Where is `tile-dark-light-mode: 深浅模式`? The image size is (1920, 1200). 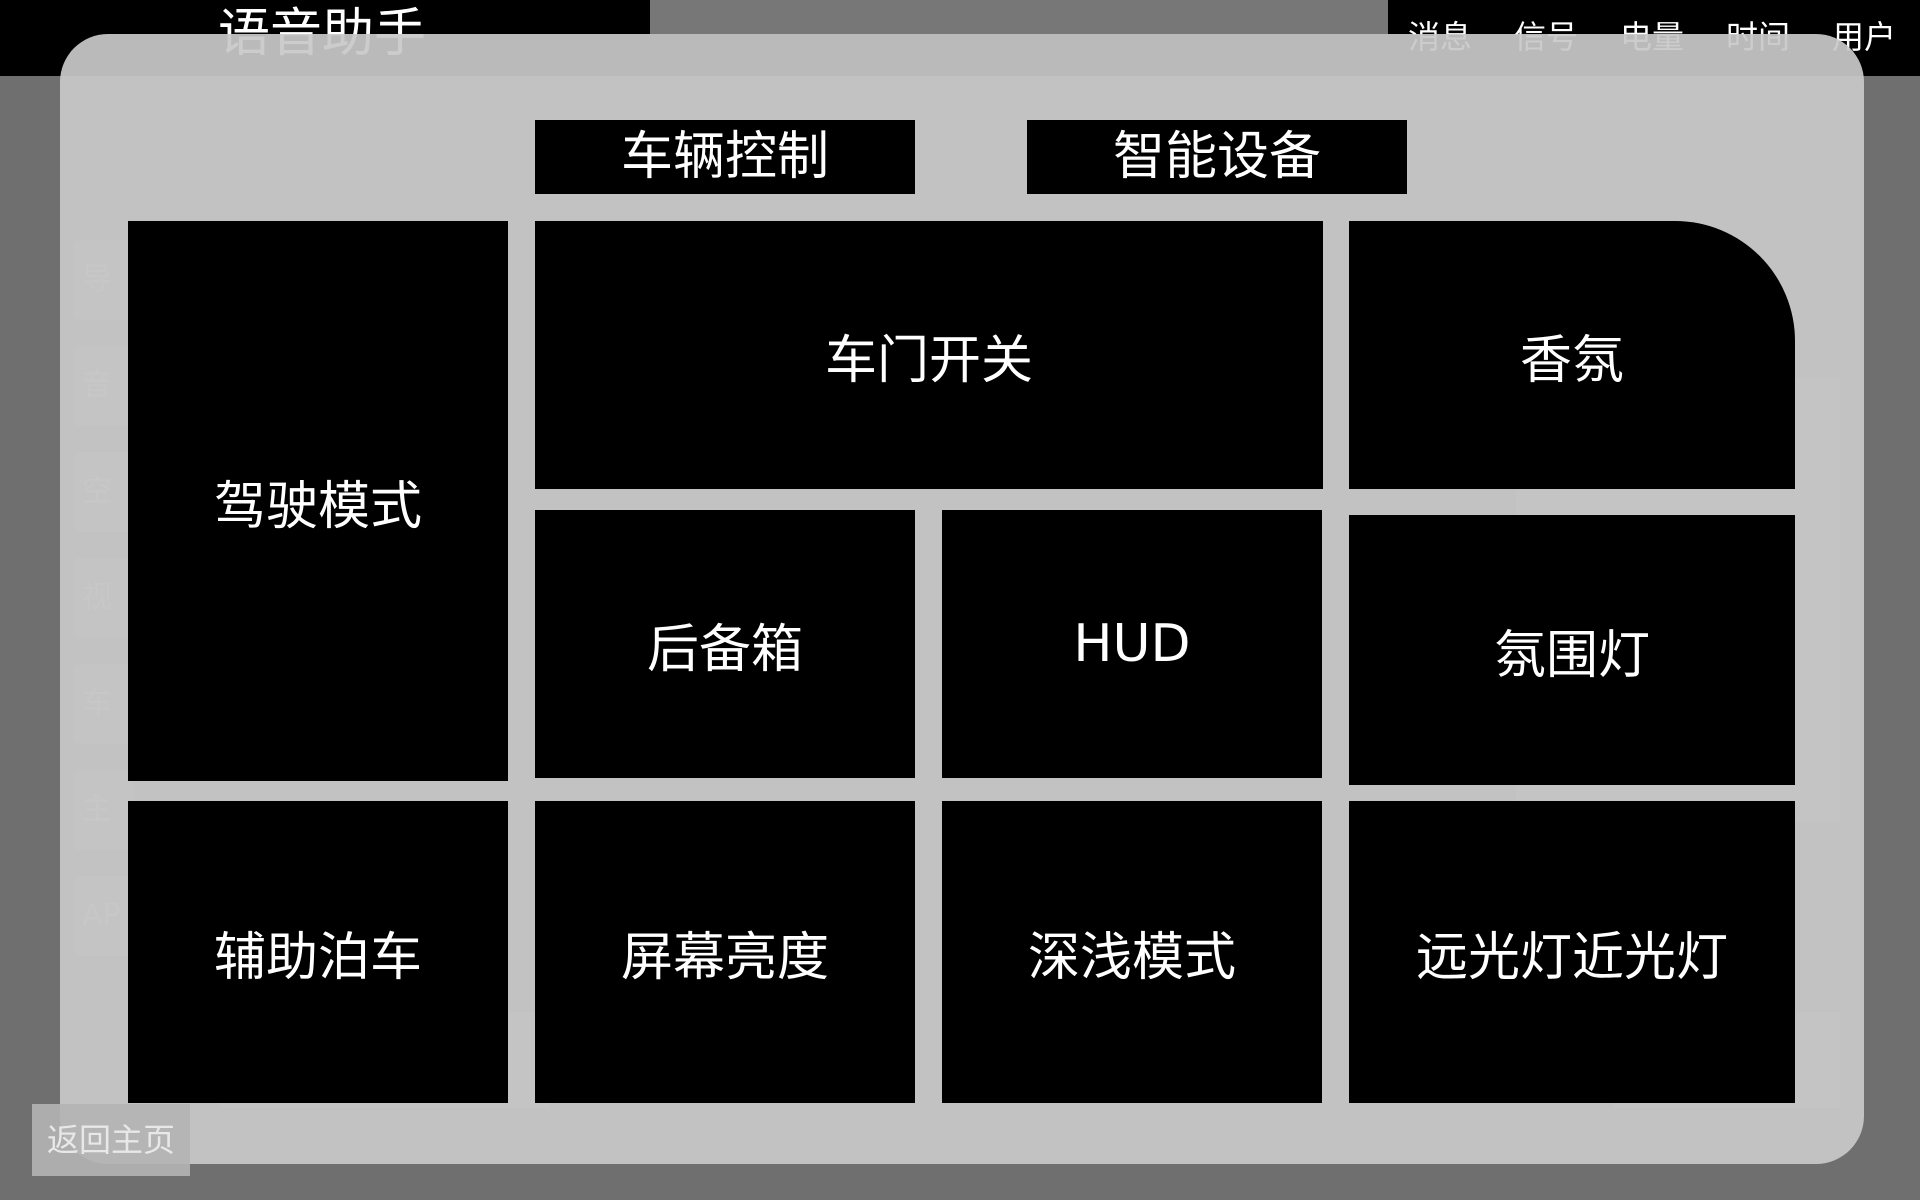
tile-dark-light-mode: 深浅模式 is located at coordinates (1132, 952).